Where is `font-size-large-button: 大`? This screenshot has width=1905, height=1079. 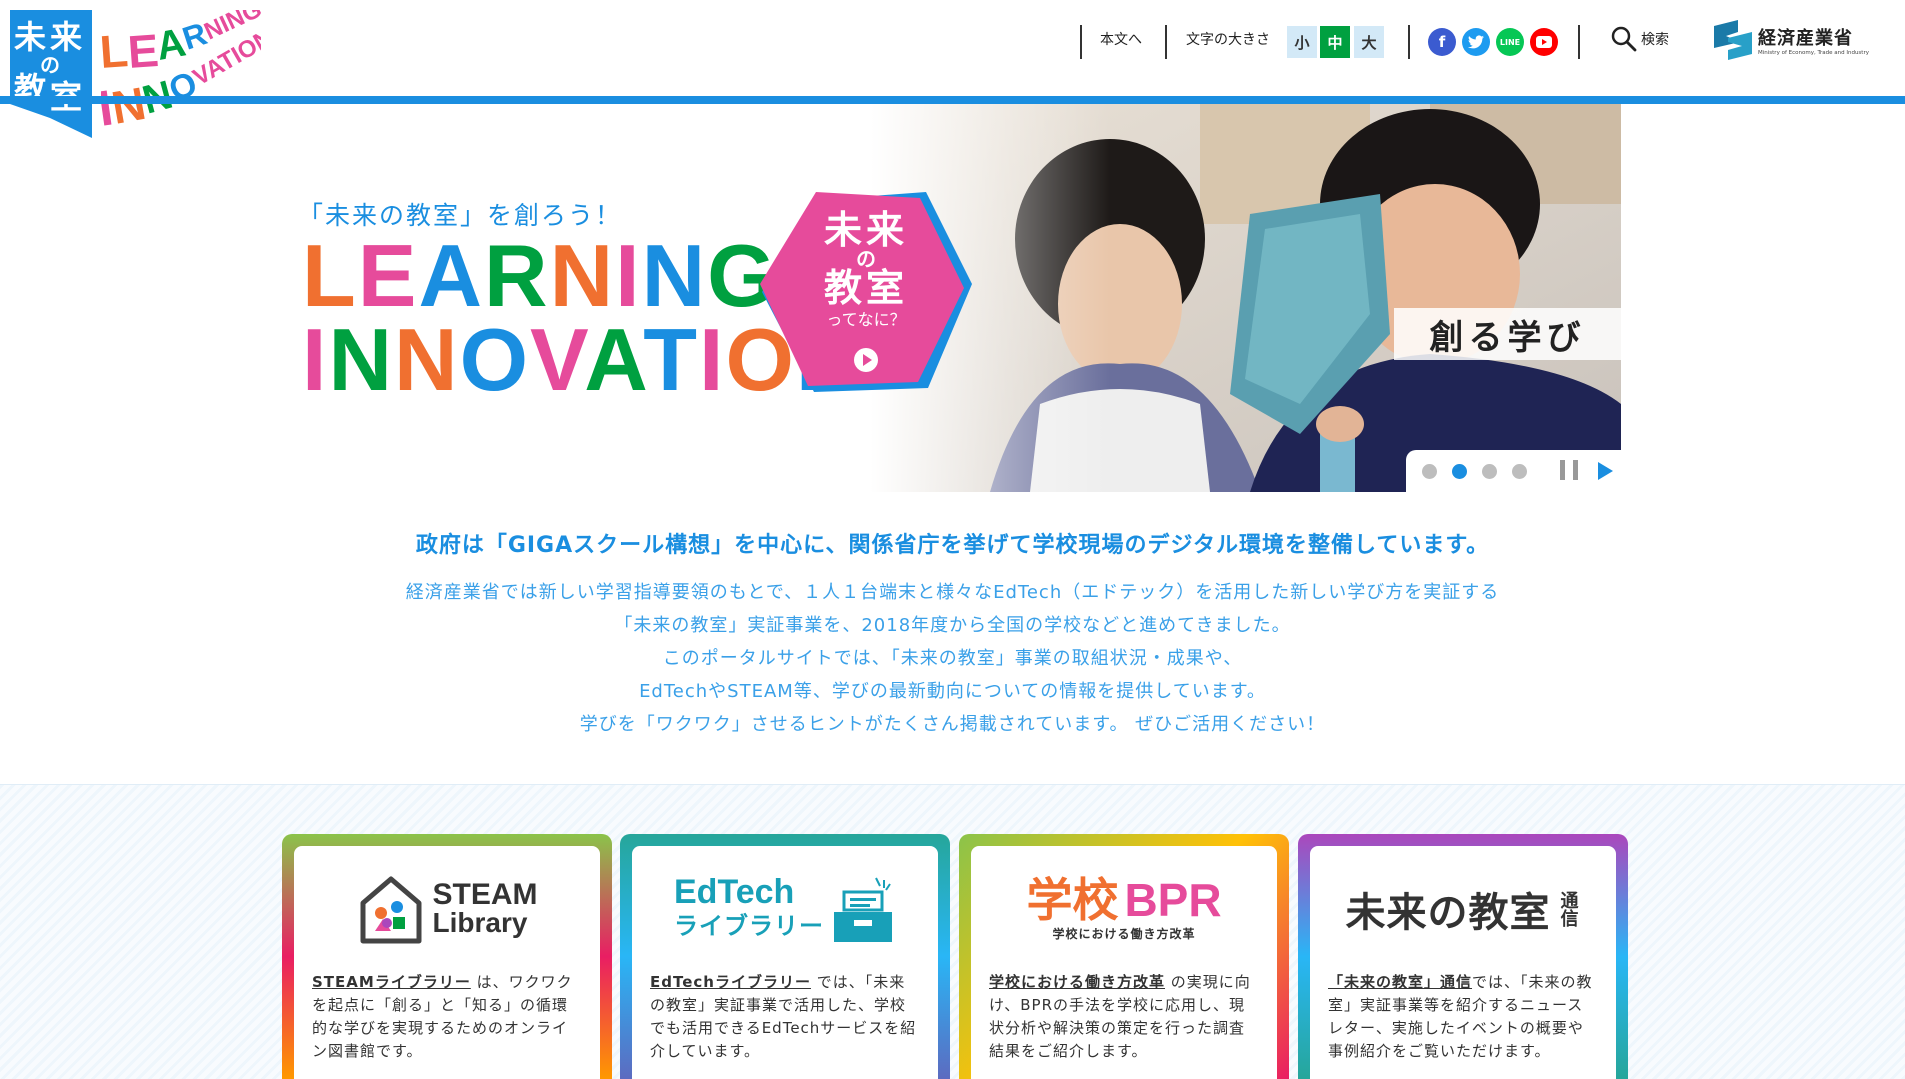
font-size-large-button: 大 is located at coordinates (1369, 42).